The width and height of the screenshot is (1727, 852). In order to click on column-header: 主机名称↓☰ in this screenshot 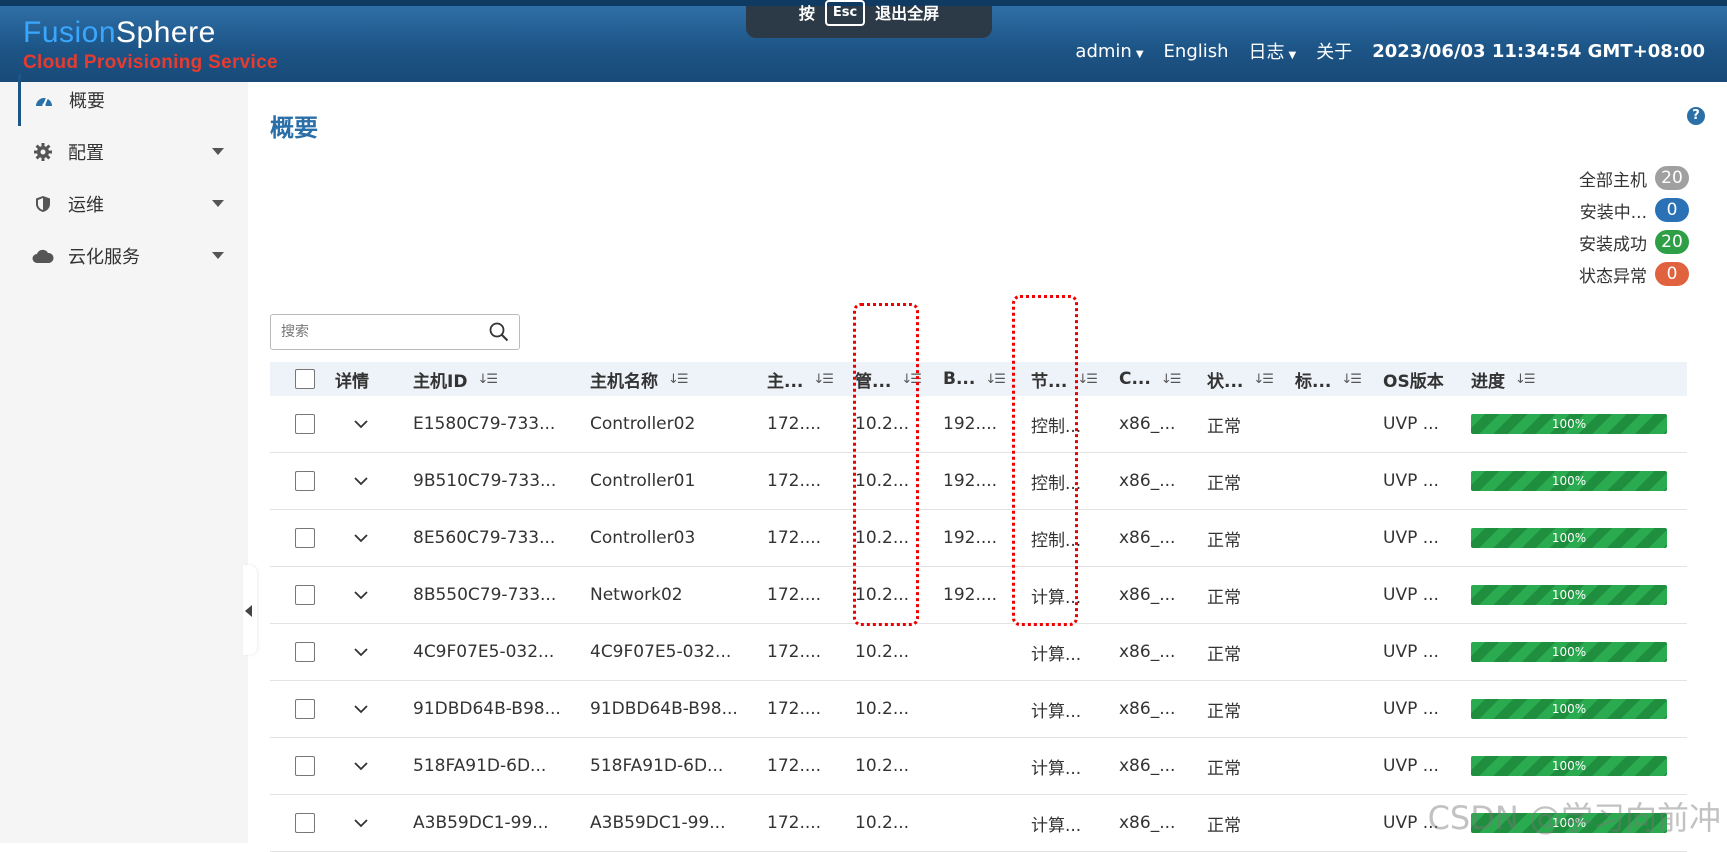, I will do `click(668, 379)`.